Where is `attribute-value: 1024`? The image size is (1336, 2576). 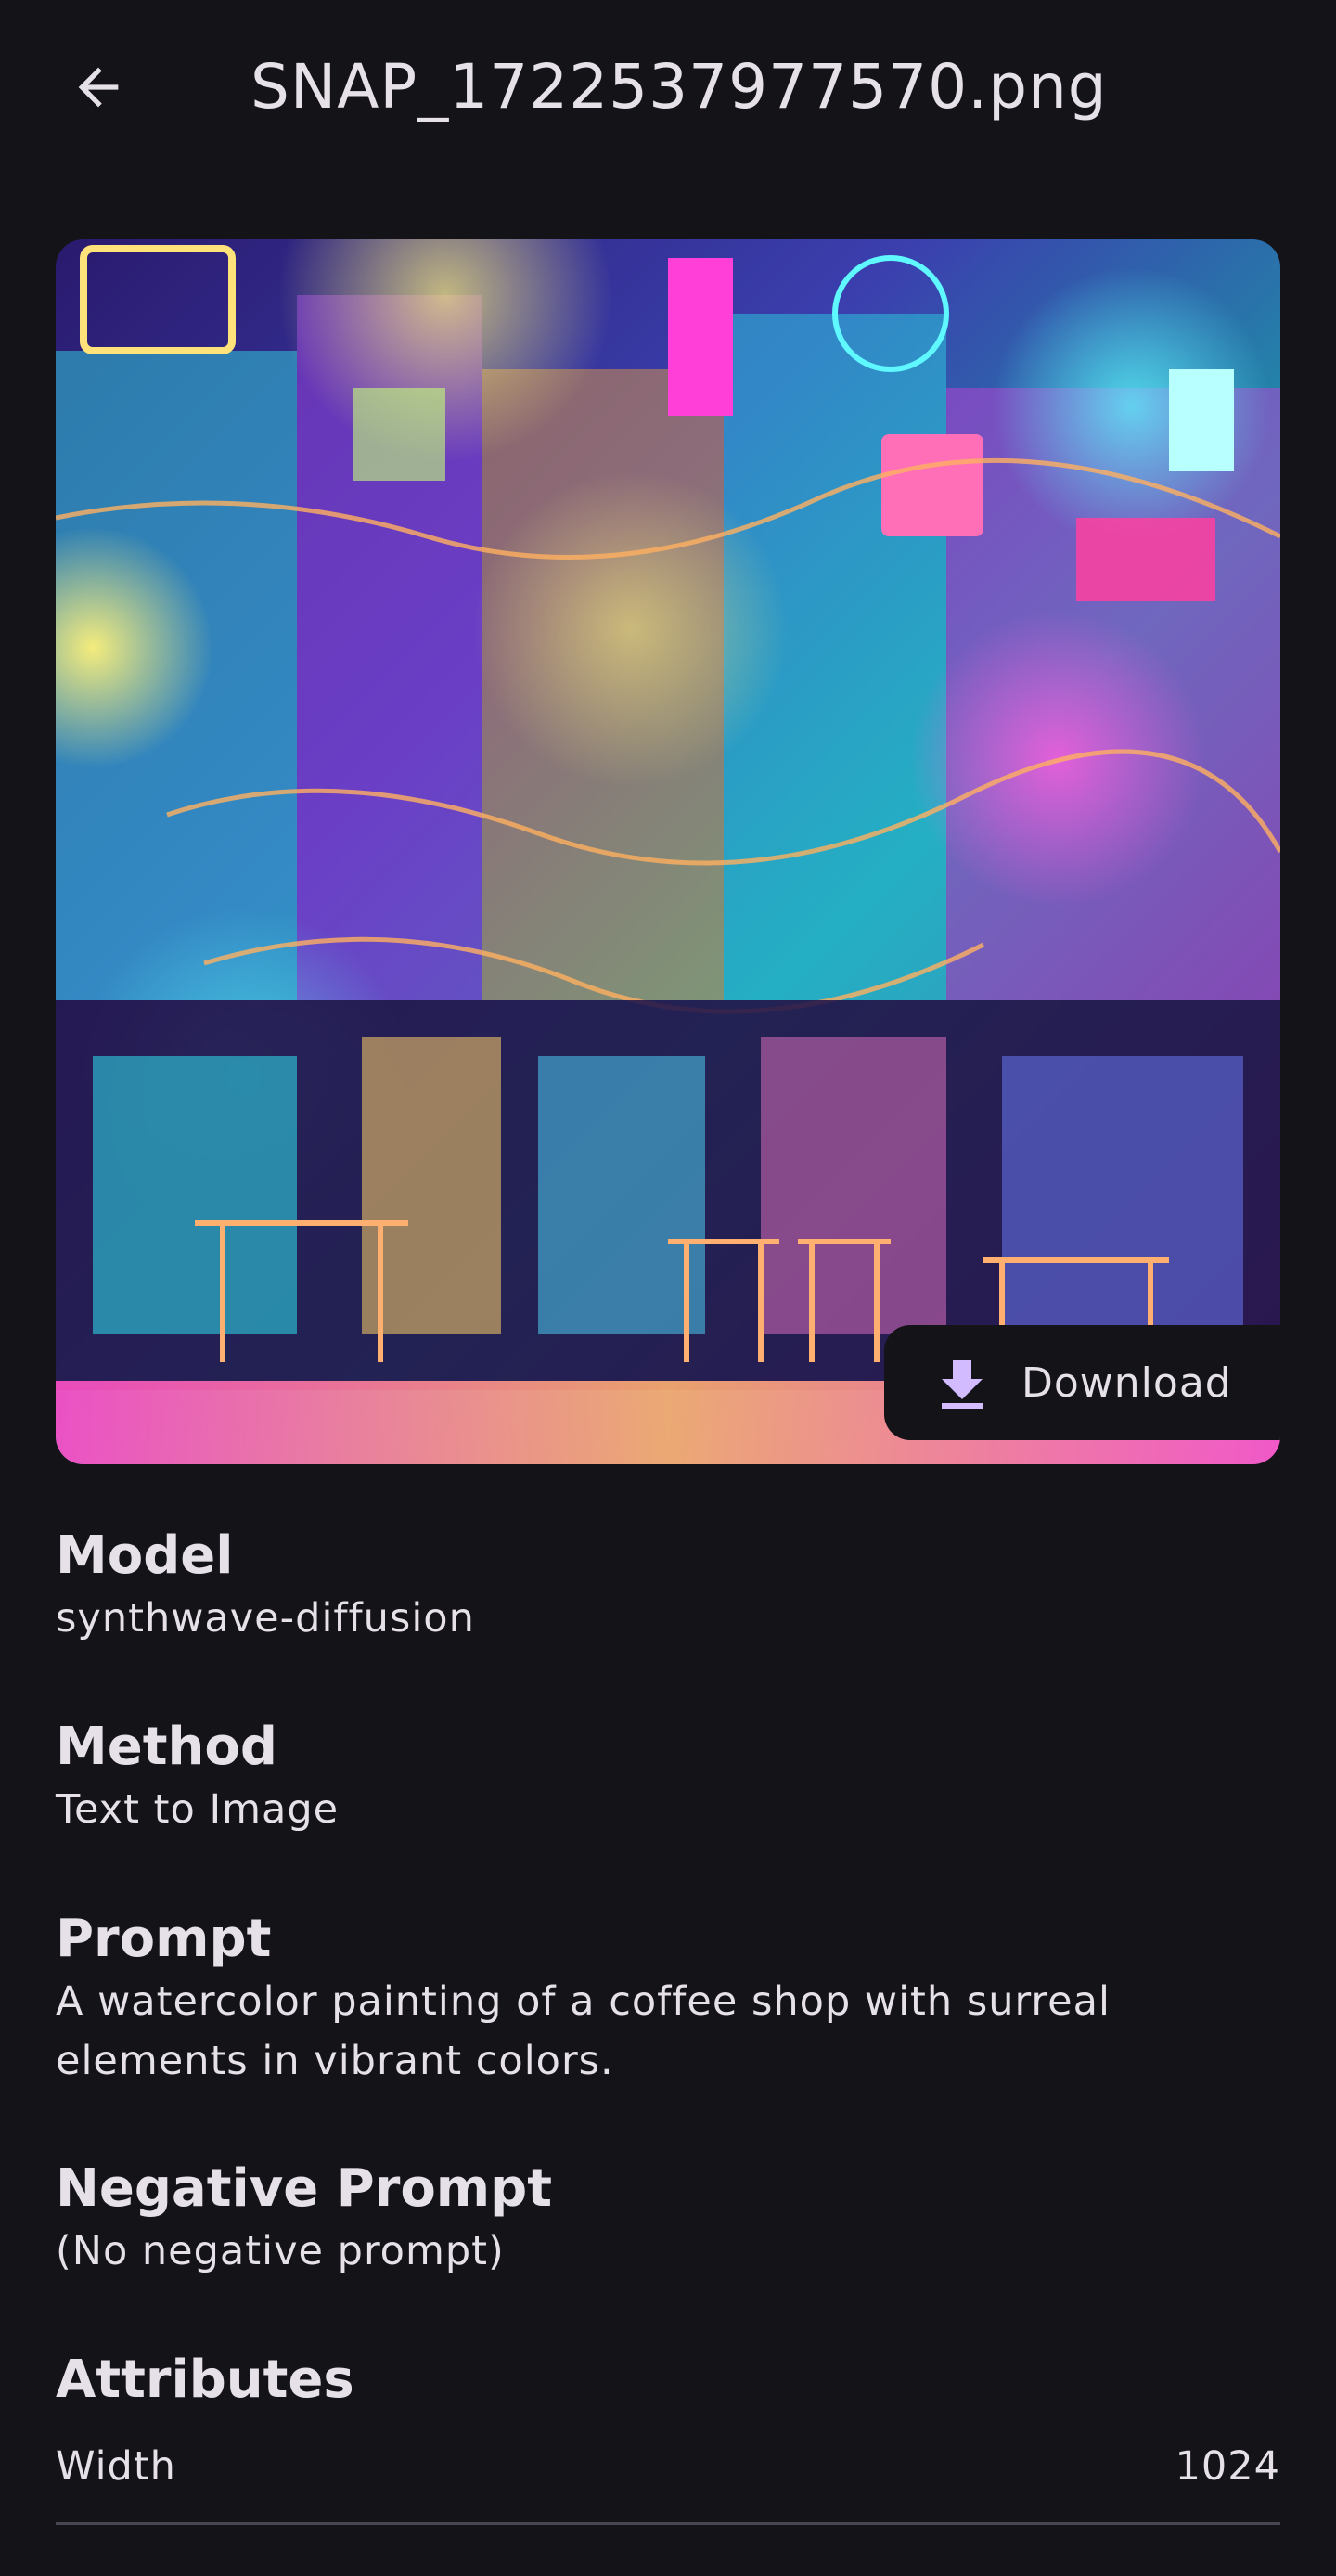 attribute-value: 1024 is located at coordinates (1228, 2466).